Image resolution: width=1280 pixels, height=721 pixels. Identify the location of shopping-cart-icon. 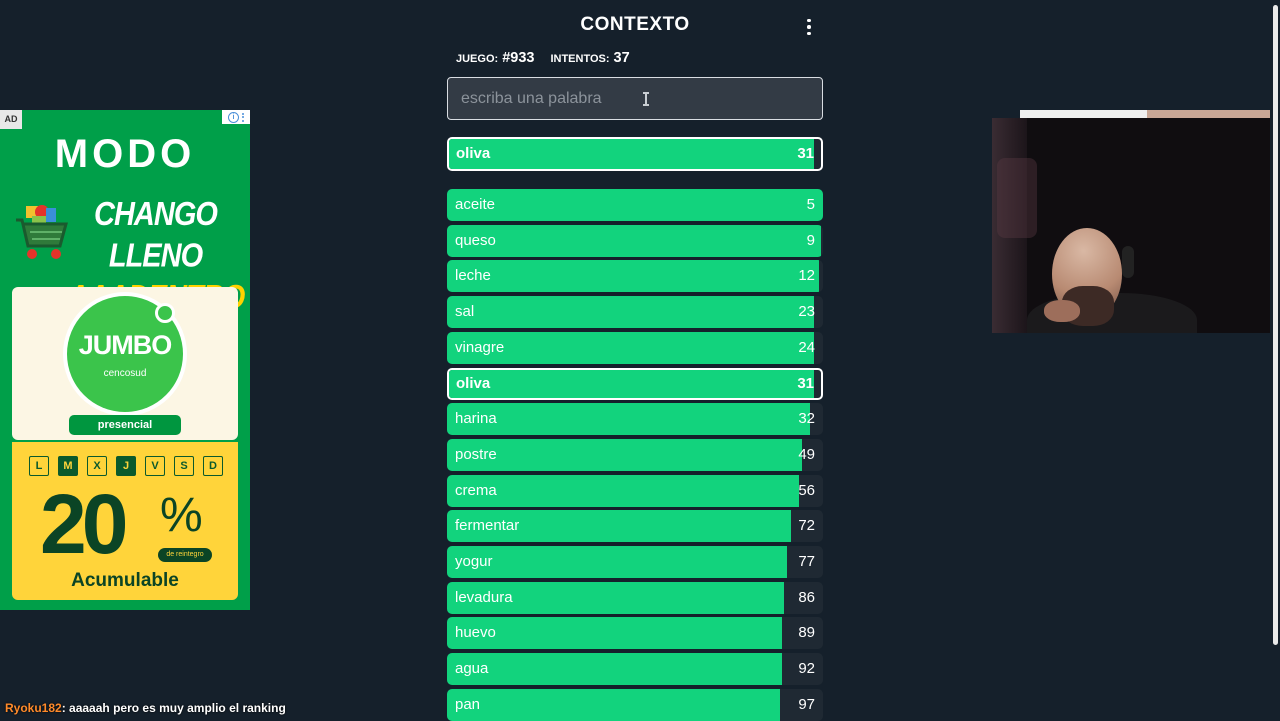
(42, 232).